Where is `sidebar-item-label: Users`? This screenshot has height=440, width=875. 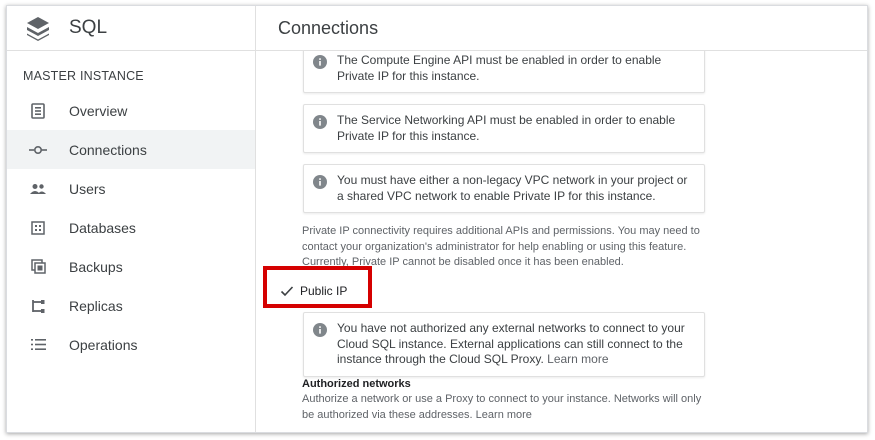 sidebar-item-label: Users is located at coordinates (87, 188).